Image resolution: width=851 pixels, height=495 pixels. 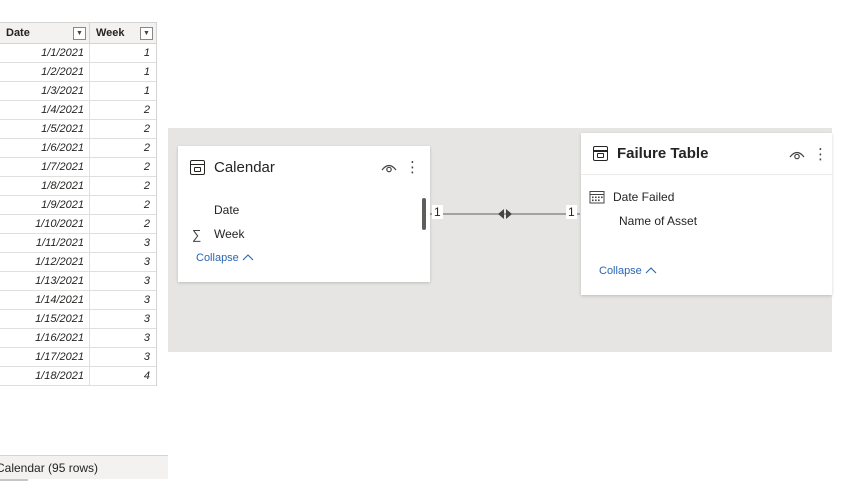 I want to click on cell-date: 1/7/2021, so click(x=45, y=167).